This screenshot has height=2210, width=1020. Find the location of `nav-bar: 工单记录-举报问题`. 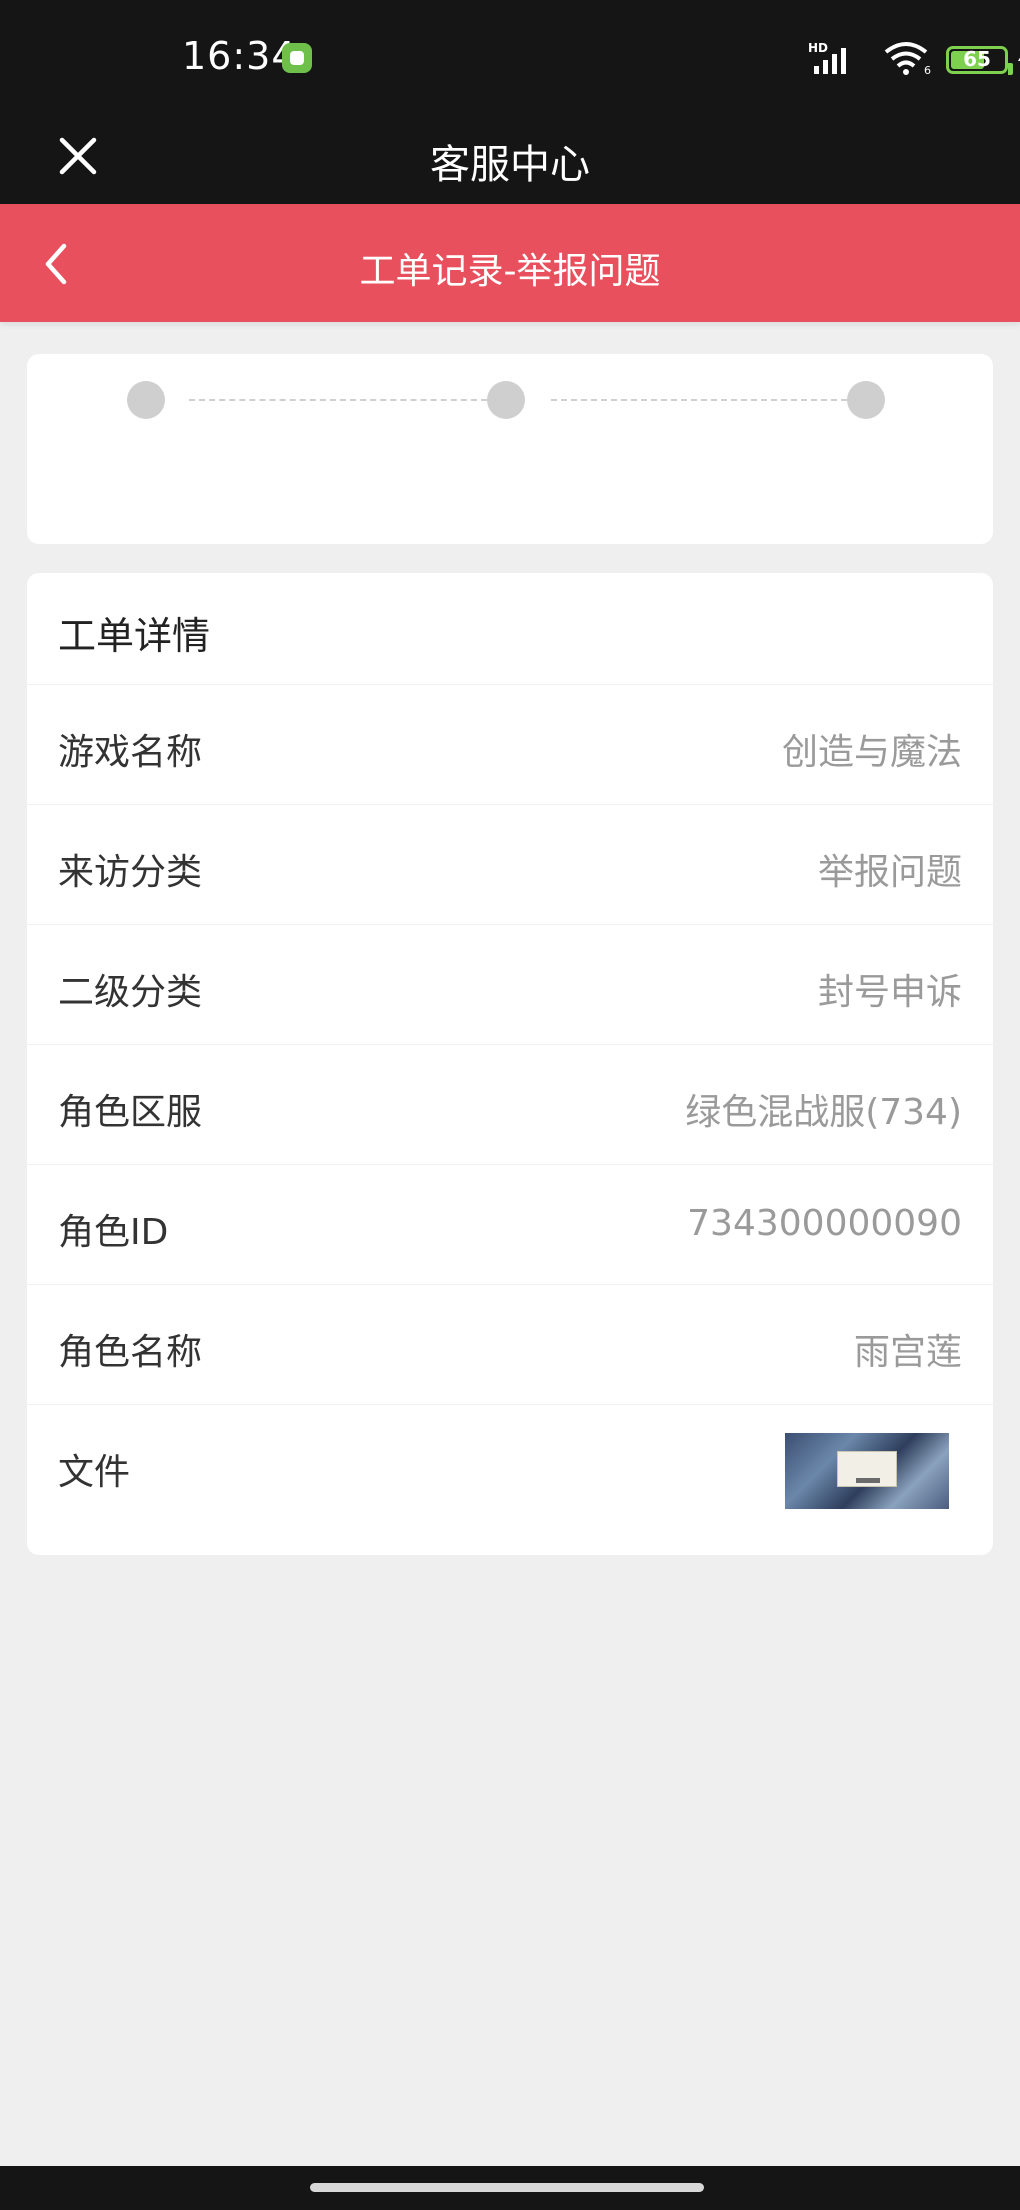

nav-bar: 工单记录-举报问题 is located at coordinates (510, 263).